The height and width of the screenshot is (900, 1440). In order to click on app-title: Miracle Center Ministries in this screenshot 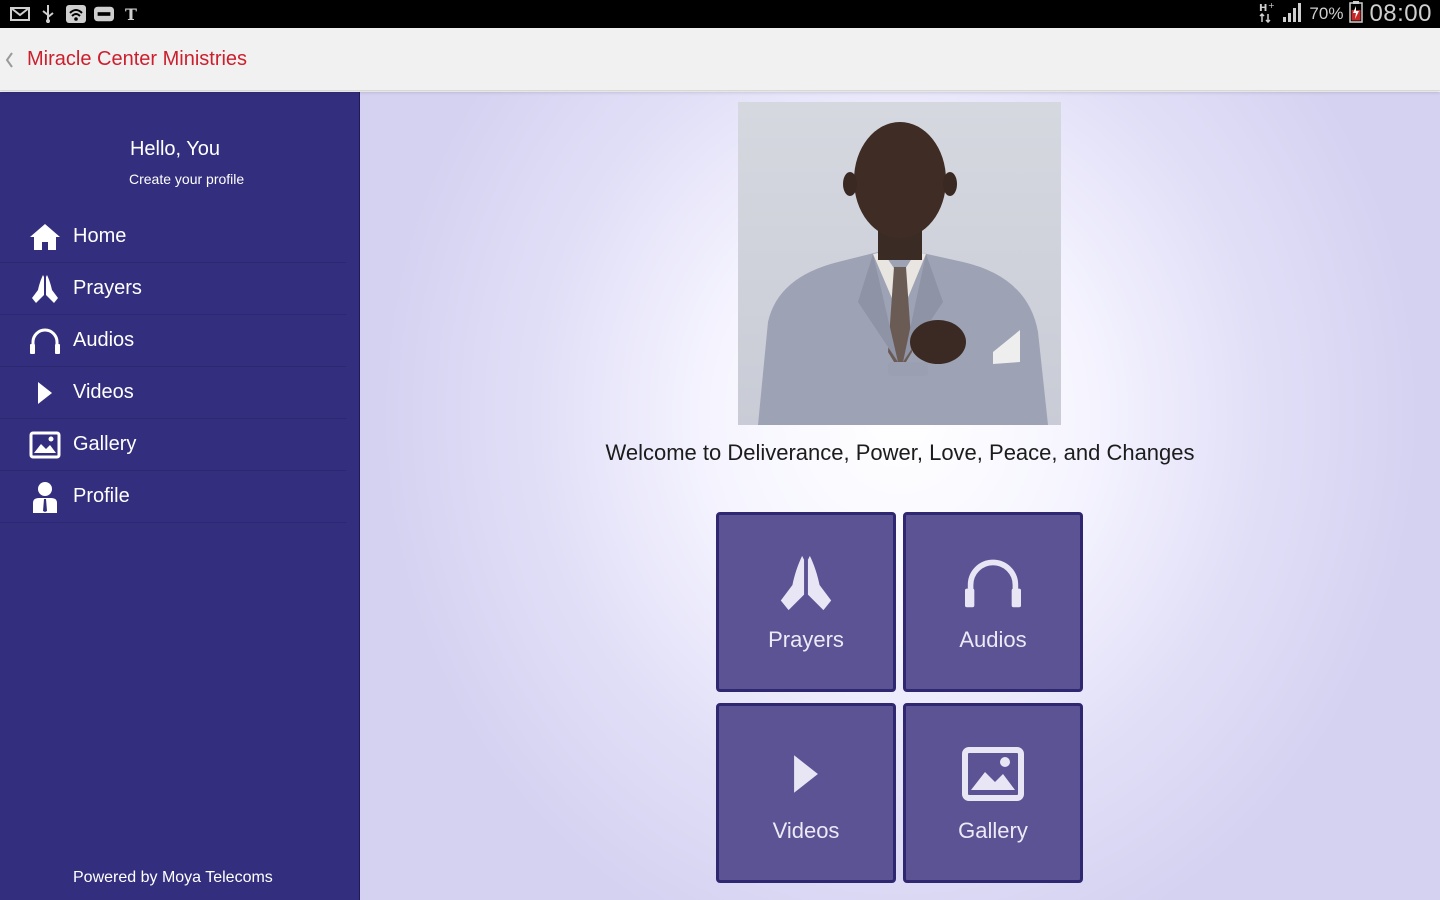, I will do `click(137, 59)`.